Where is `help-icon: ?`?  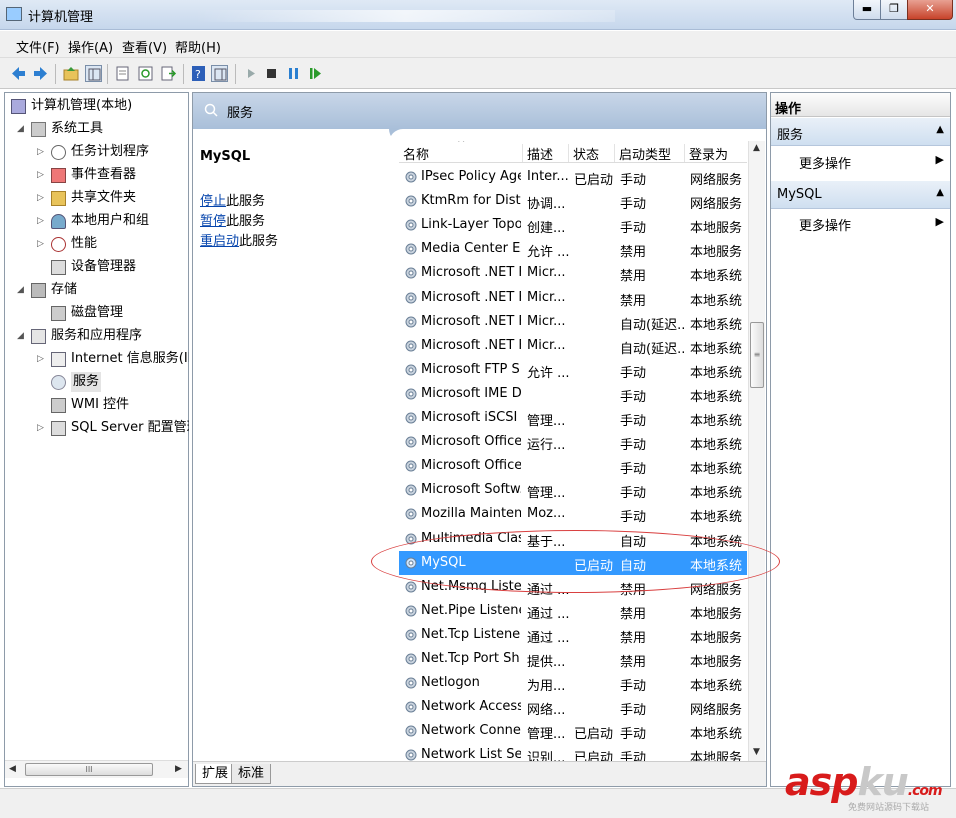
help-icon: ? is located at coordinates (198, 73).